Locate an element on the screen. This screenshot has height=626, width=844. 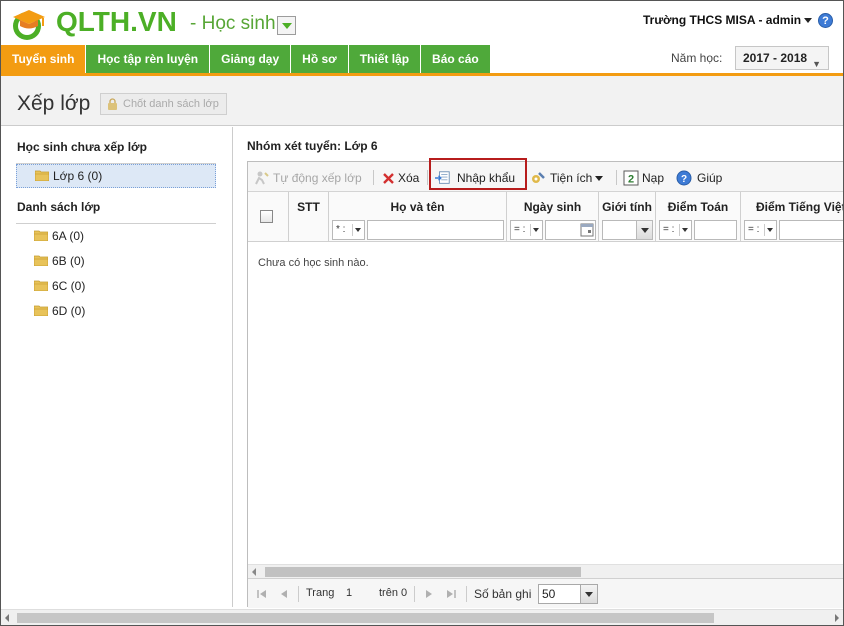
vietnamese-filter-input is located at coordinates (811, 230).